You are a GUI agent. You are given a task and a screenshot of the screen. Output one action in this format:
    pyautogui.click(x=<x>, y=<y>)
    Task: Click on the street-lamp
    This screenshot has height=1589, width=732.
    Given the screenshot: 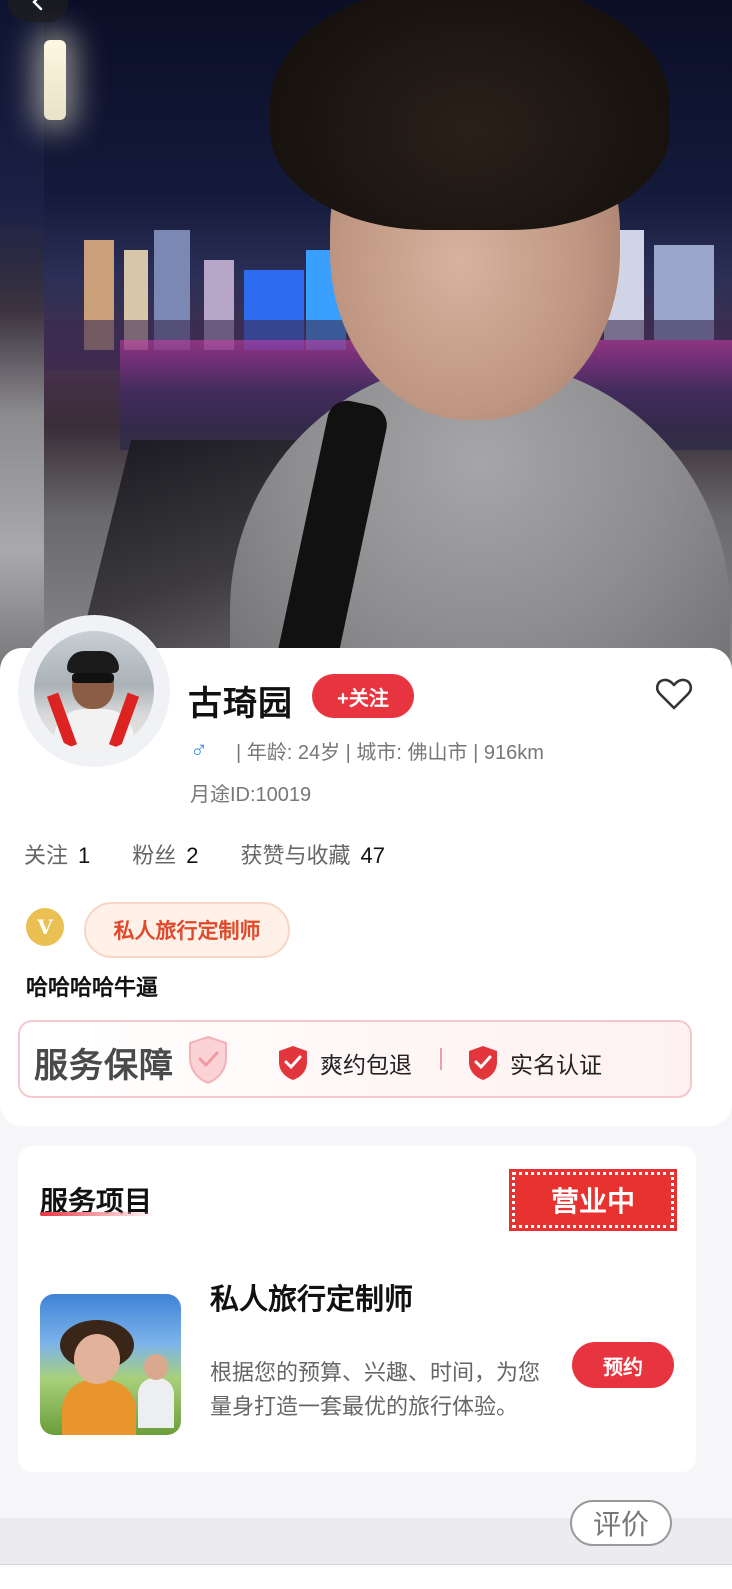 What is the action you would take?
    pyautogui.click(x=55, y=80)
    